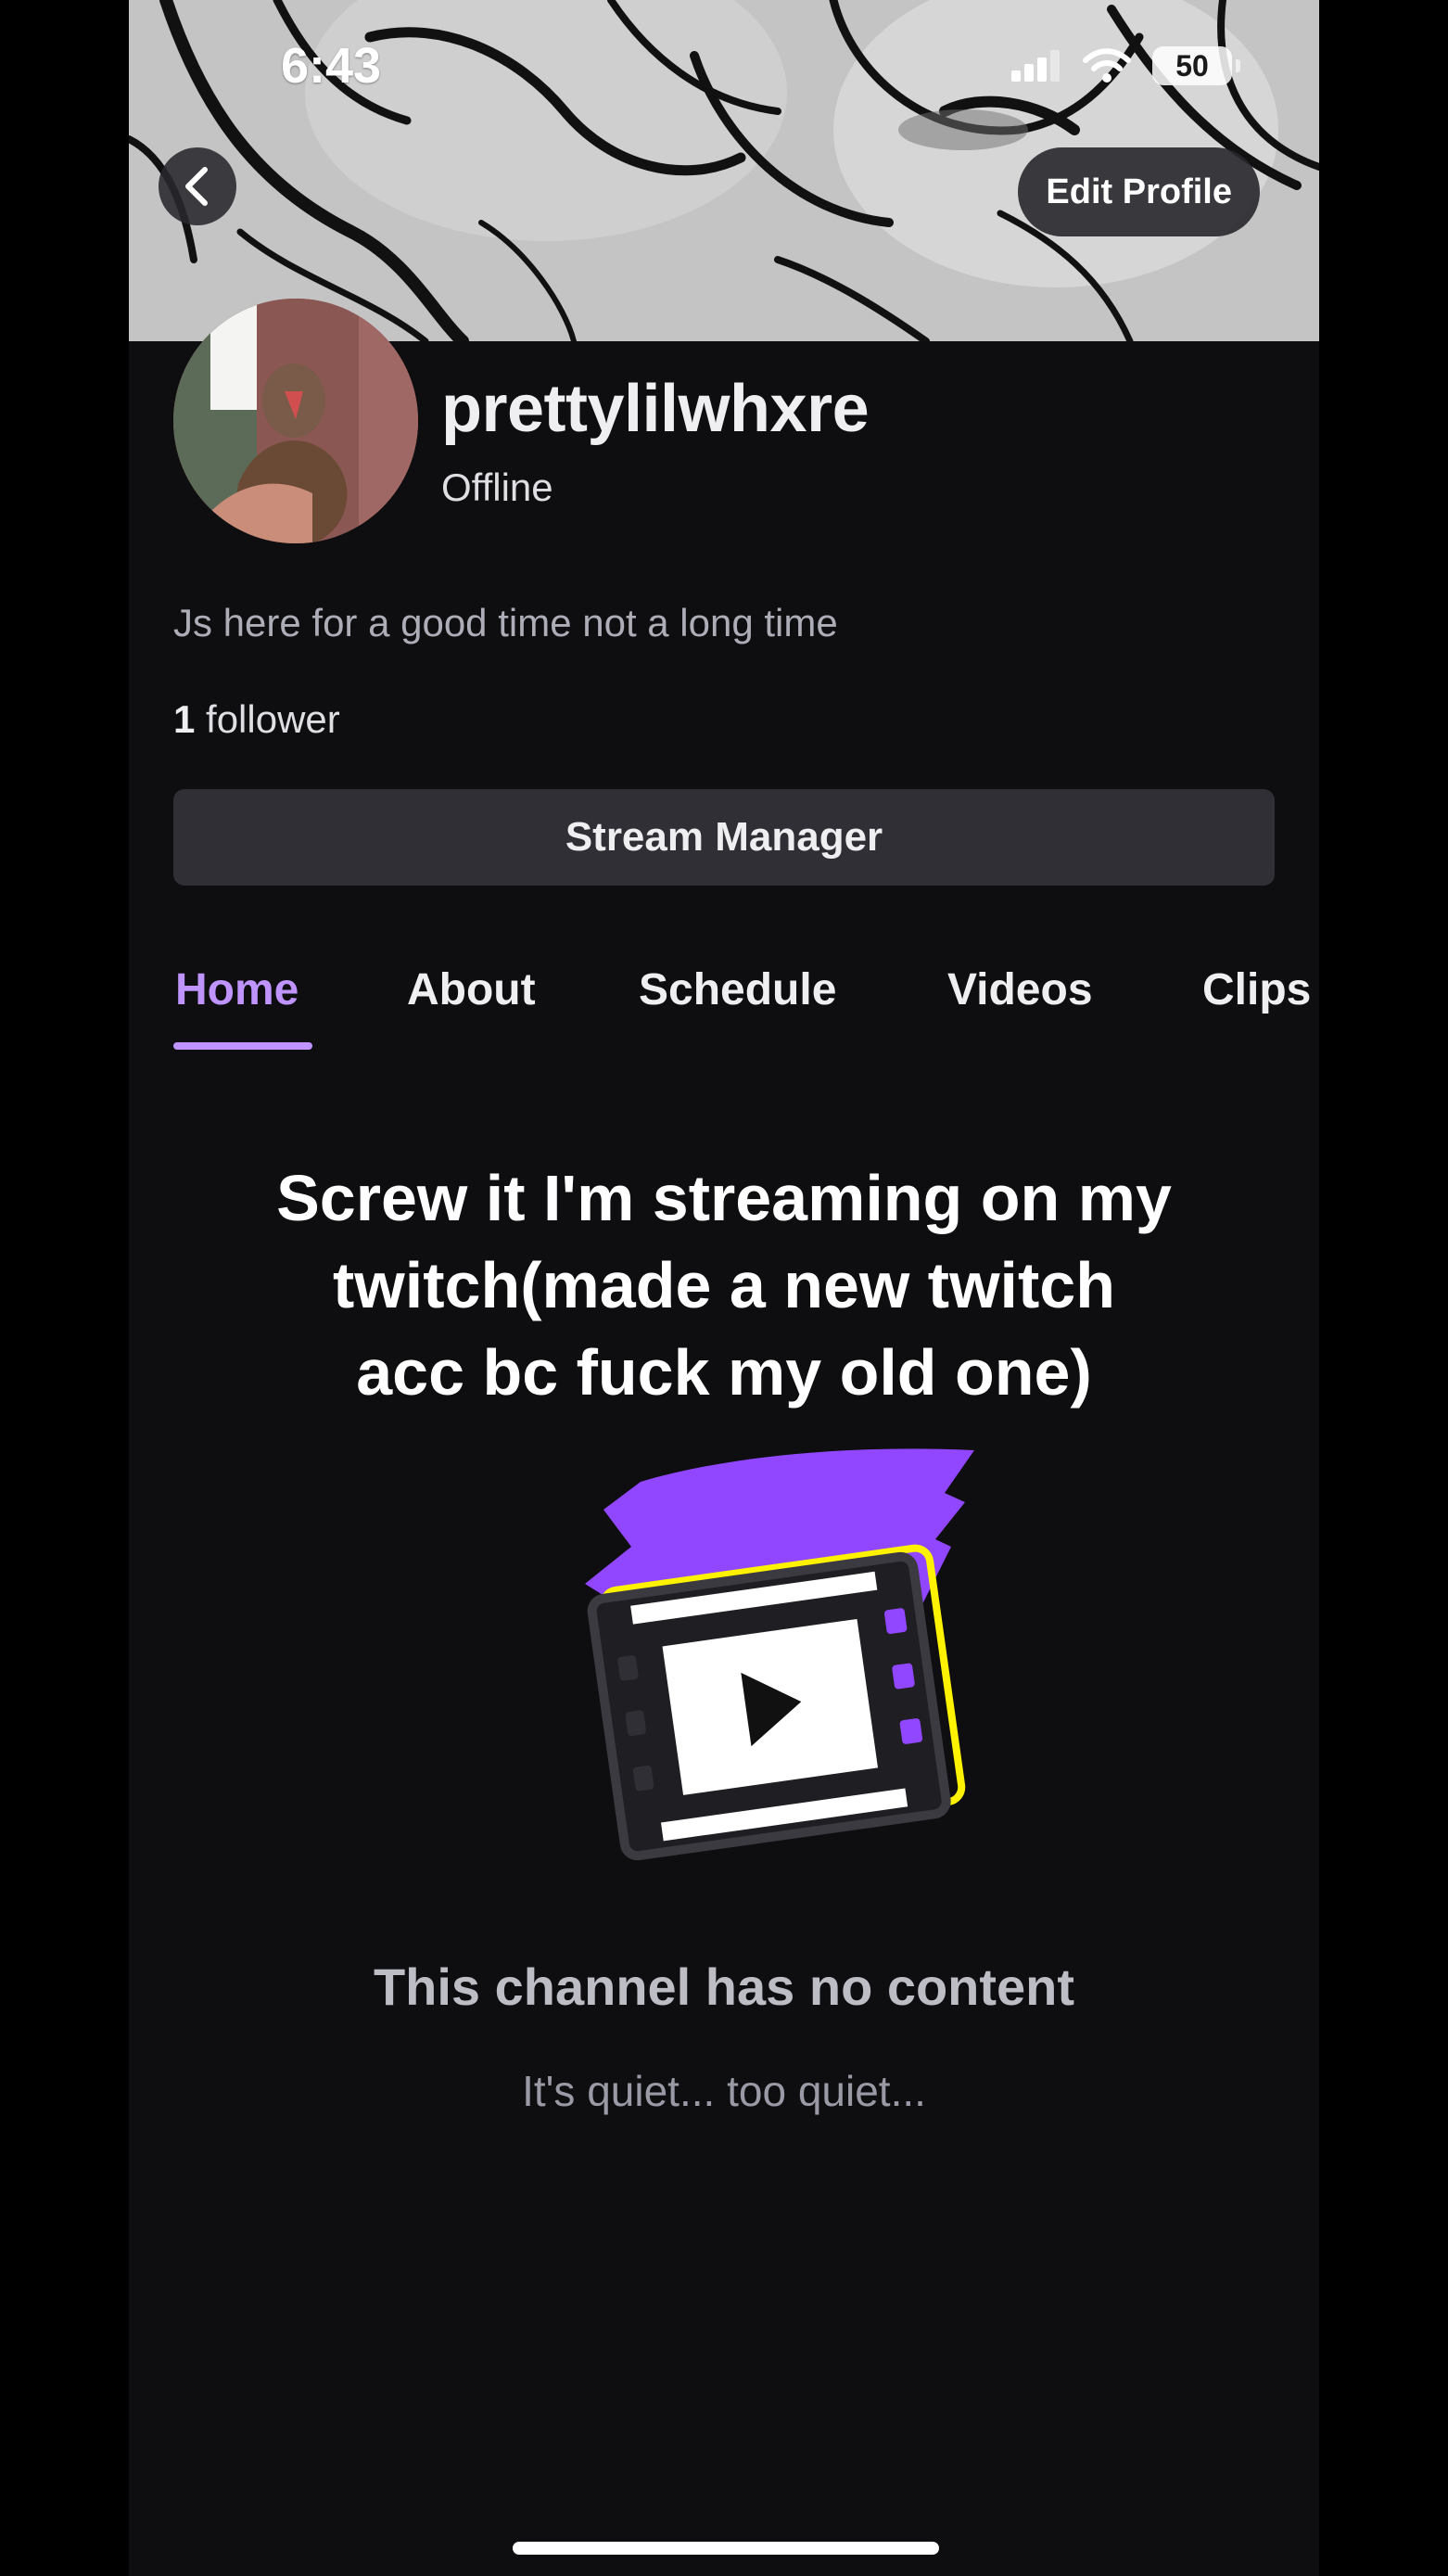 The width and height of the screenshot is (1448, 2576). I want to click on tab-about: About, so click(472, 990).